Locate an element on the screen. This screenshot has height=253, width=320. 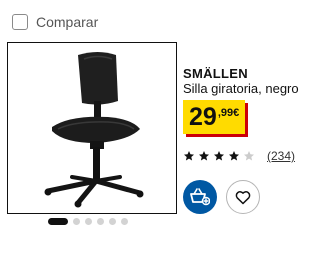
price-currency: € is located at coordinates (236, 113).